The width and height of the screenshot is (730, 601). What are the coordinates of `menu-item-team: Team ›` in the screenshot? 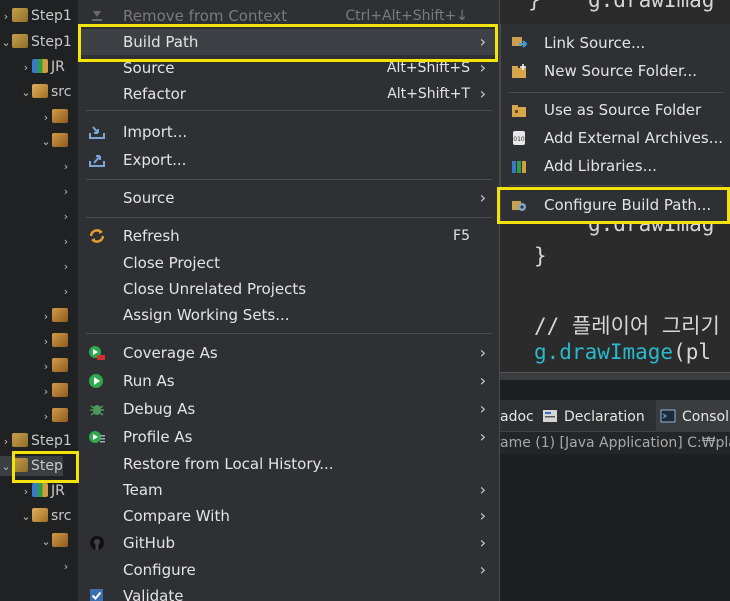 It's located at (289, 490).